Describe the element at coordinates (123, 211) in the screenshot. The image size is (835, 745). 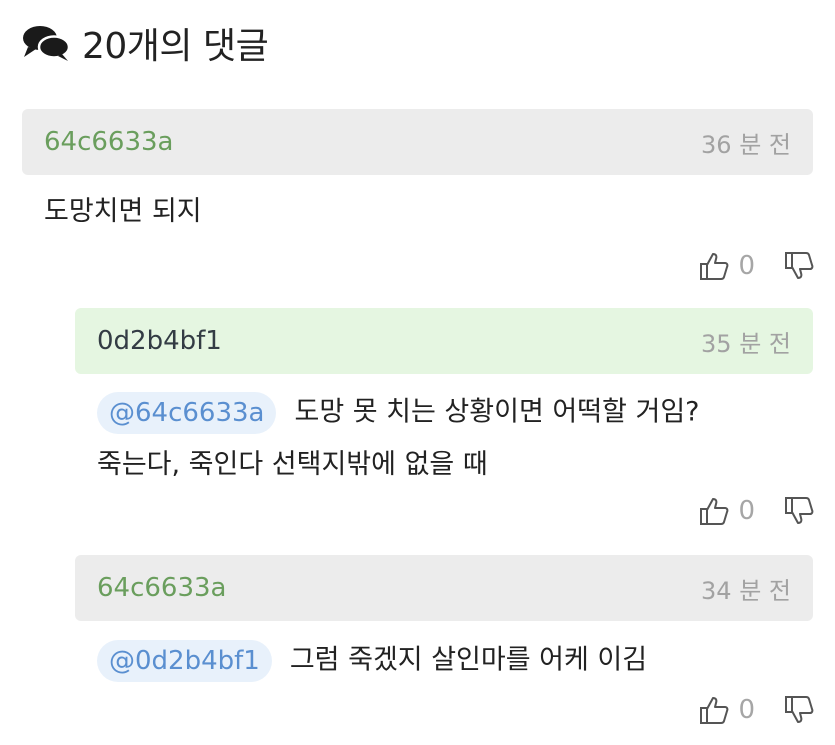
I see `comment-text: 도망치면 되지` at that location.